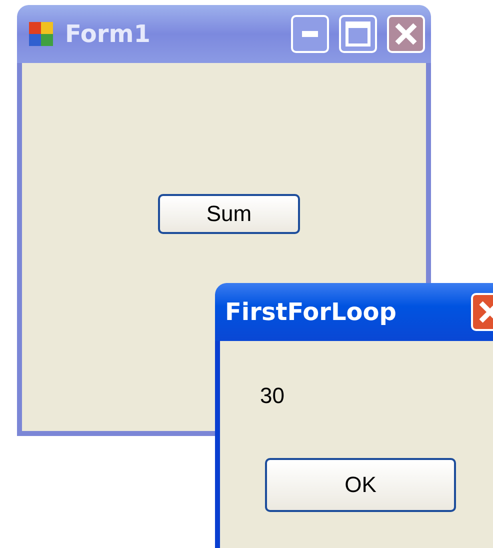 This screenshot has height=548, width=493. I want to click on window-title: Form1, so click(108, 34).